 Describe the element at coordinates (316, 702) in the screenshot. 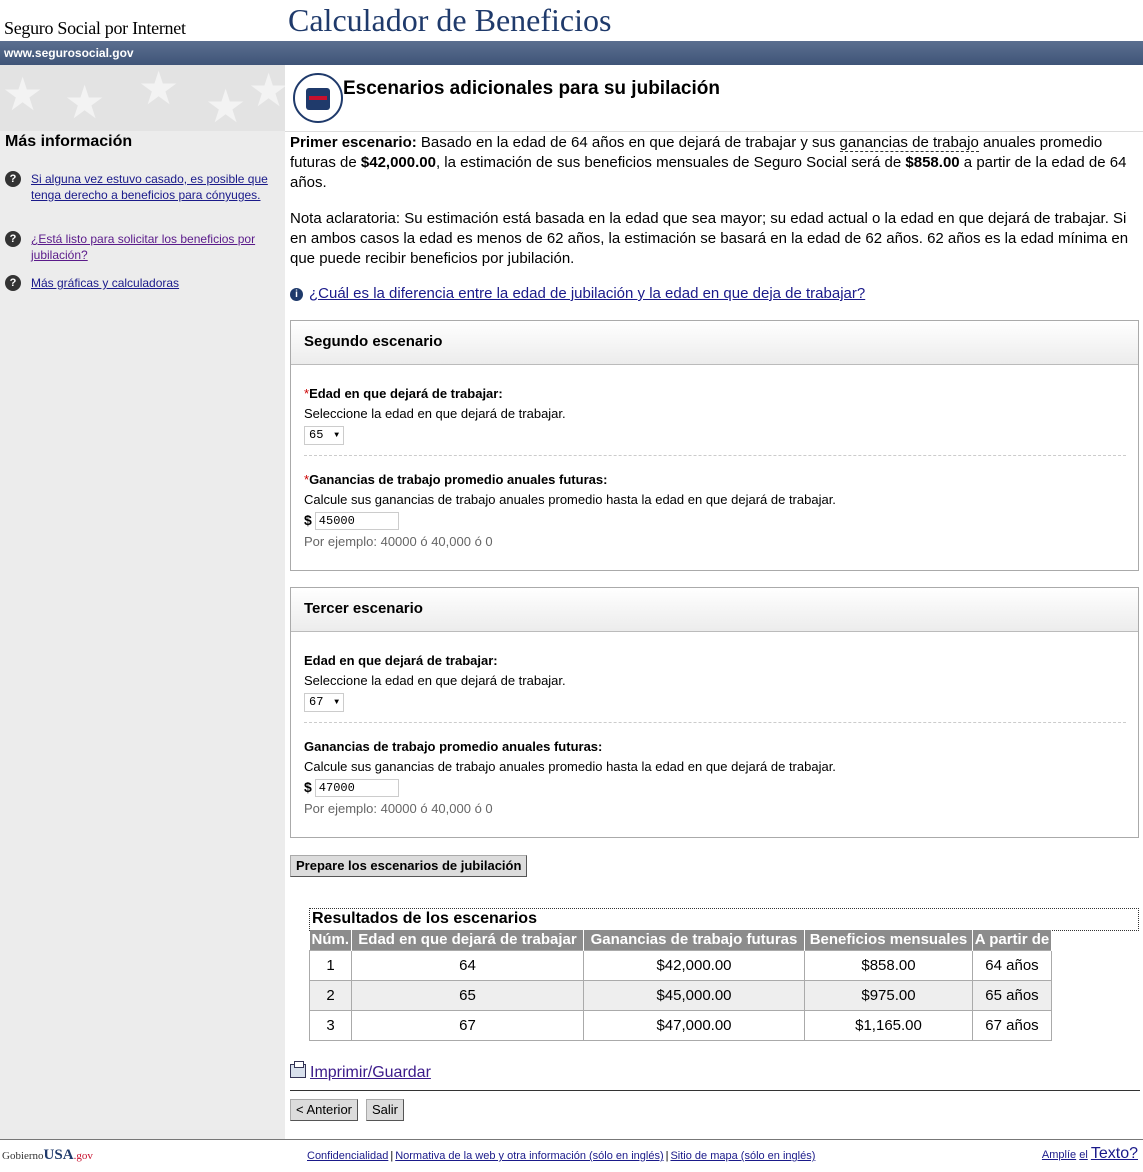

I see `scenario3-age-value: 67` at that location.